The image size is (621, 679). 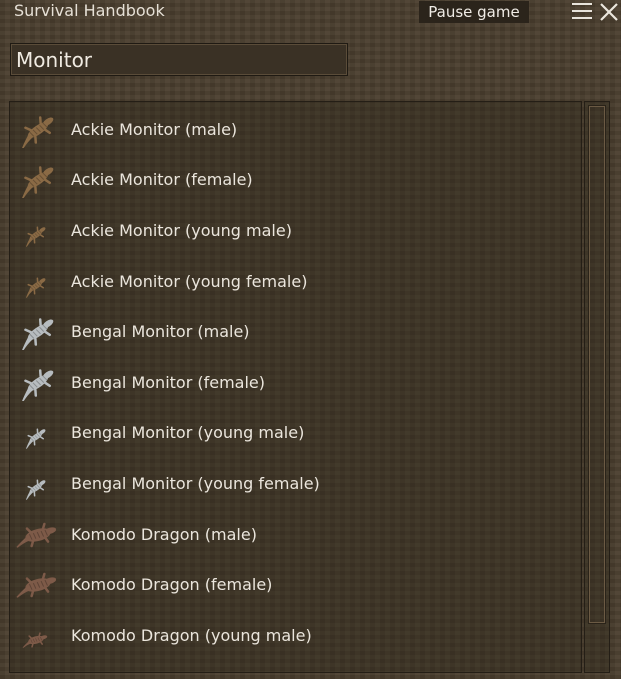 I want to click on list-item-label: Komodo Dragon (male), so click(x=164, y=534).